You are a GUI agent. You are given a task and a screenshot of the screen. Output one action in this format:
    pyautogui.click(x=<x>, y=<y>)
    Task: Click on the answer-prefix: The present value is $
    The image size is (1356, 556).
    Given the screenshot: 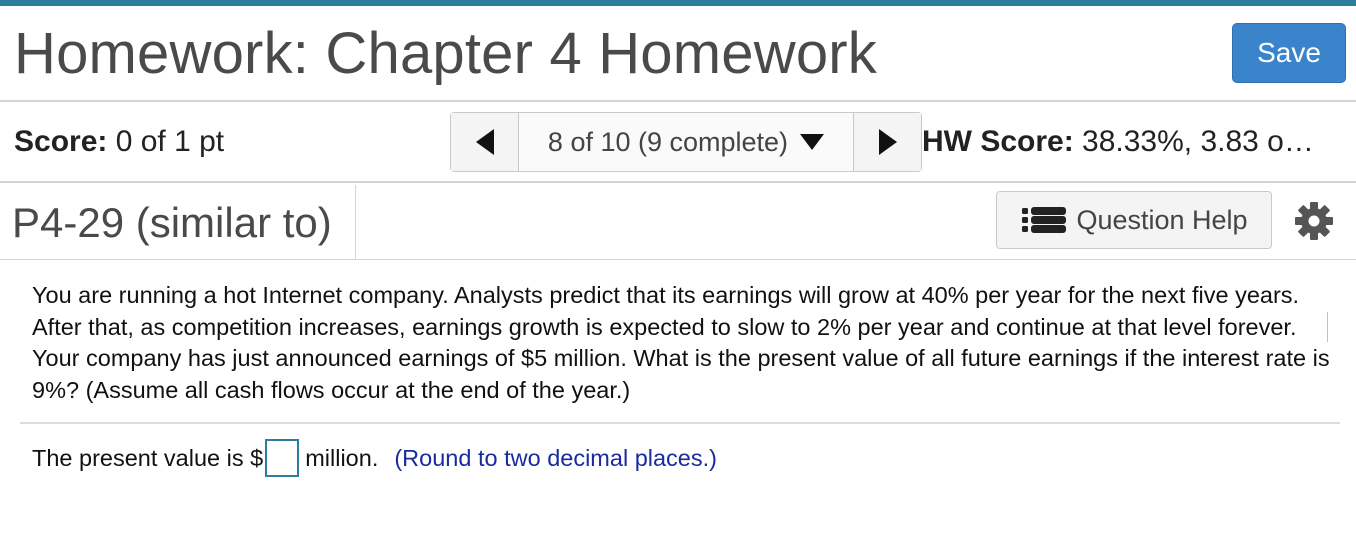 What is the action you would take?
    pyautogui.click(x=148, y=457)
    